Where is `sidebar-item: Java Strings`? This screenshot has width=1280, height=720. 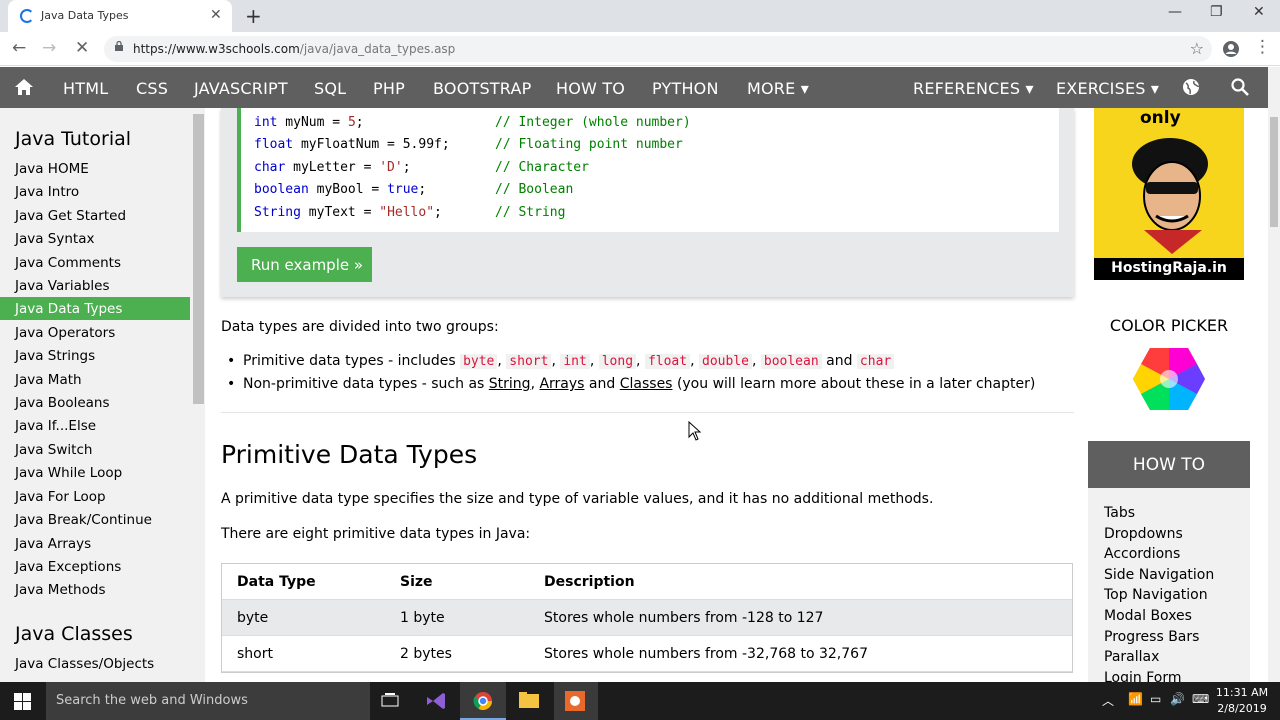
sidebar-item: Java Strings is located at coordinates (95, 355).